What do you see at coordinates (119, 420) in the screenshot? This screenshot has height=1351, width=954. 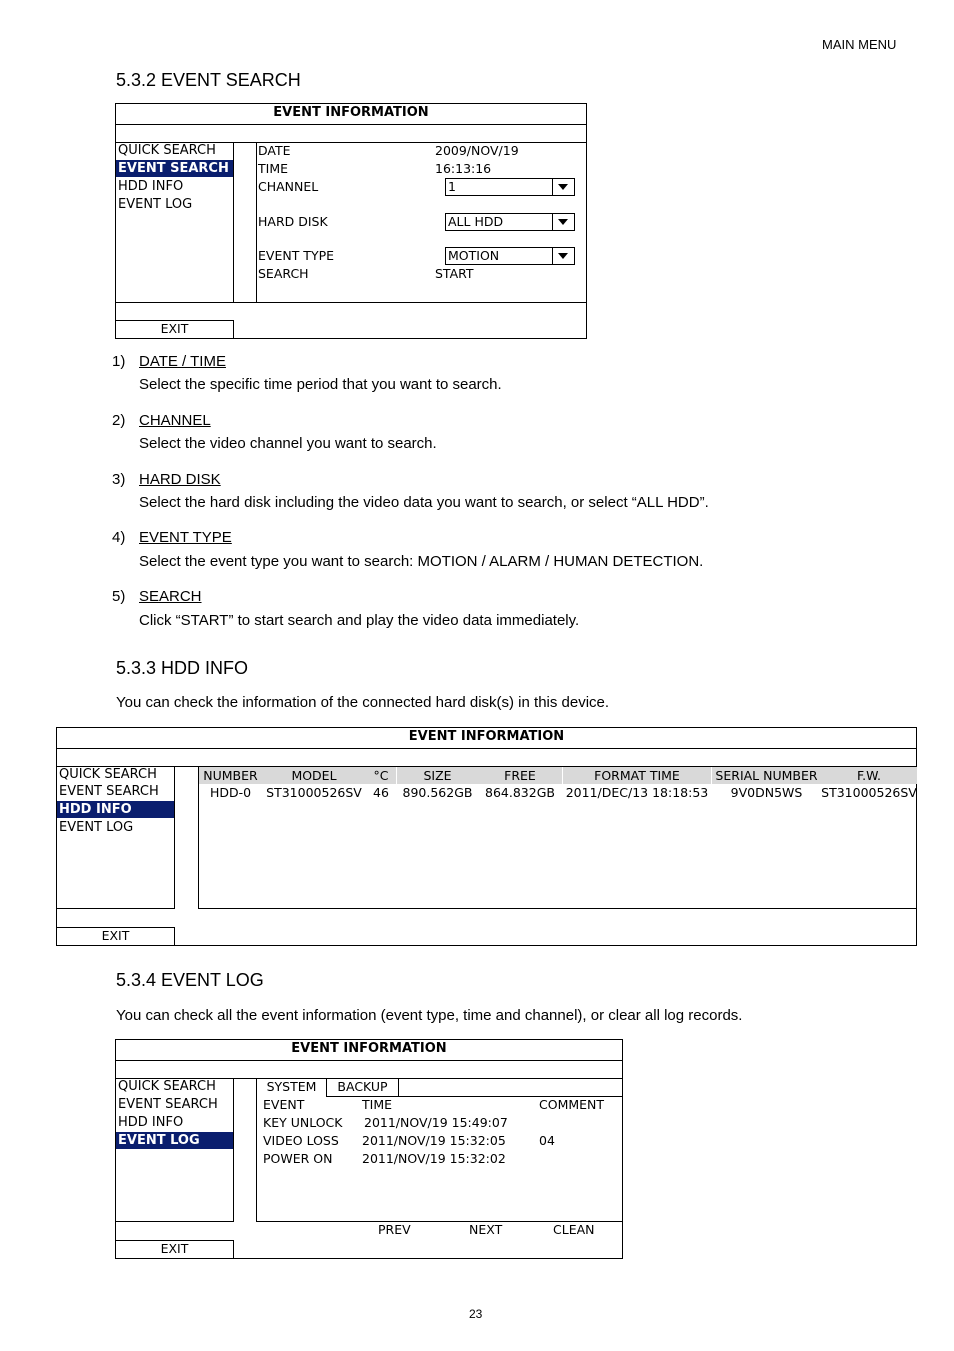 I see `item-number: 2)` at bounding box center [119, 420].